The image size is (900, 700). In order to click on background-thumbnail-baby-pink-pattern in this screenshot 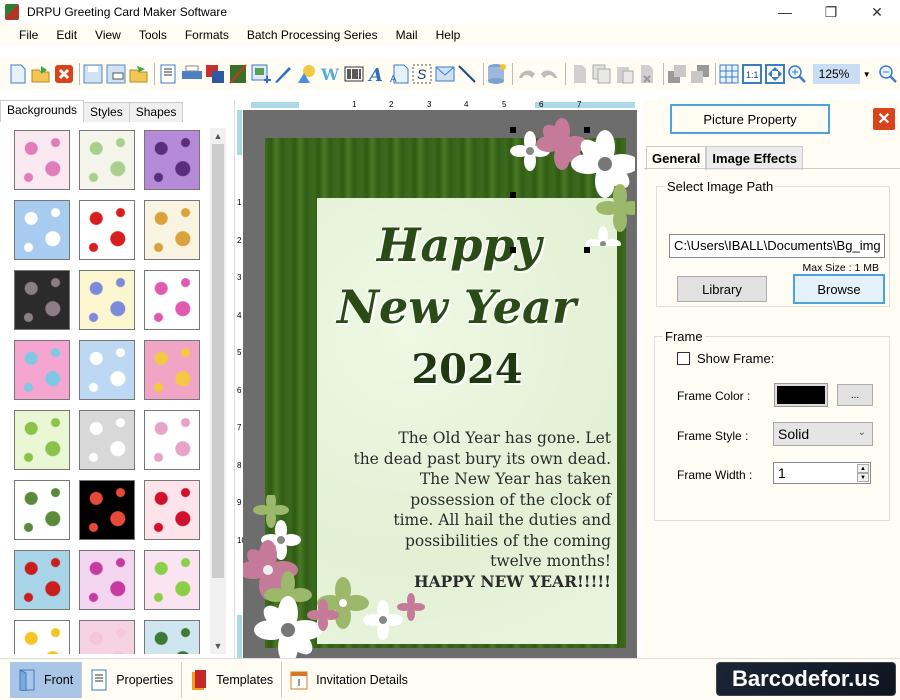, I will do `click(42, 160)`.